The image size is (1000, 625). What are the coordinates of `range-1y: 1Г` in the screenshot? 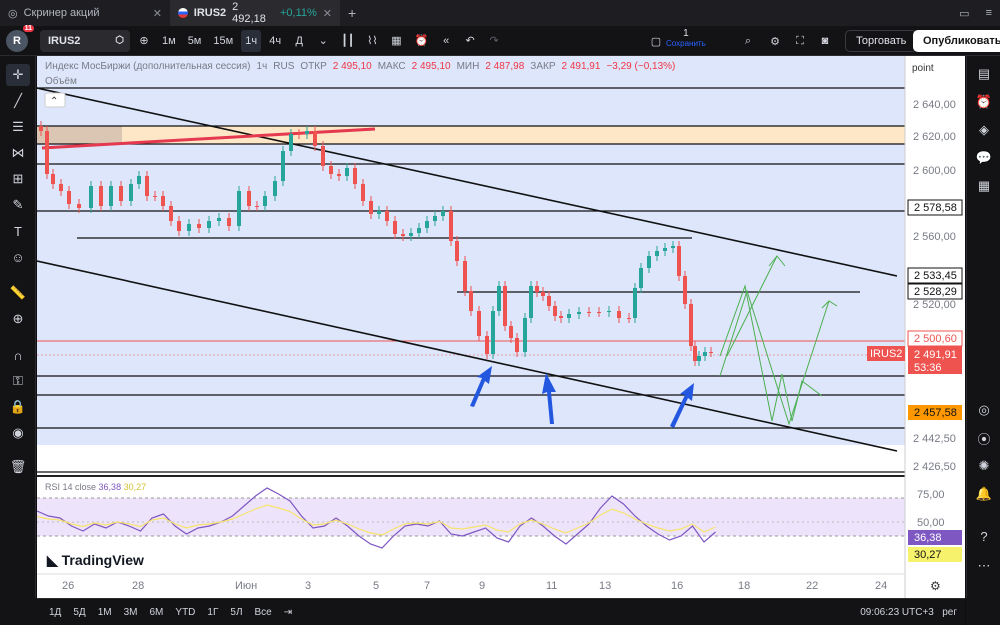 It's located at (212, 612).